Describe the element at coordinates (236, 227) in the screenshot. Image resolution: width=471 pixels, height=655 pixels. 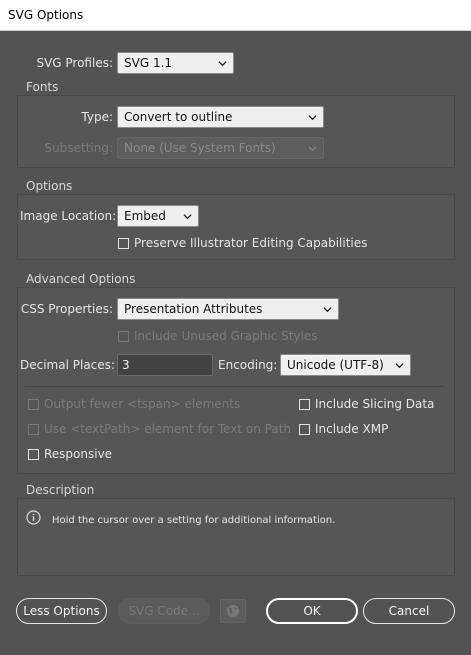
I see `options-panel` at that location.